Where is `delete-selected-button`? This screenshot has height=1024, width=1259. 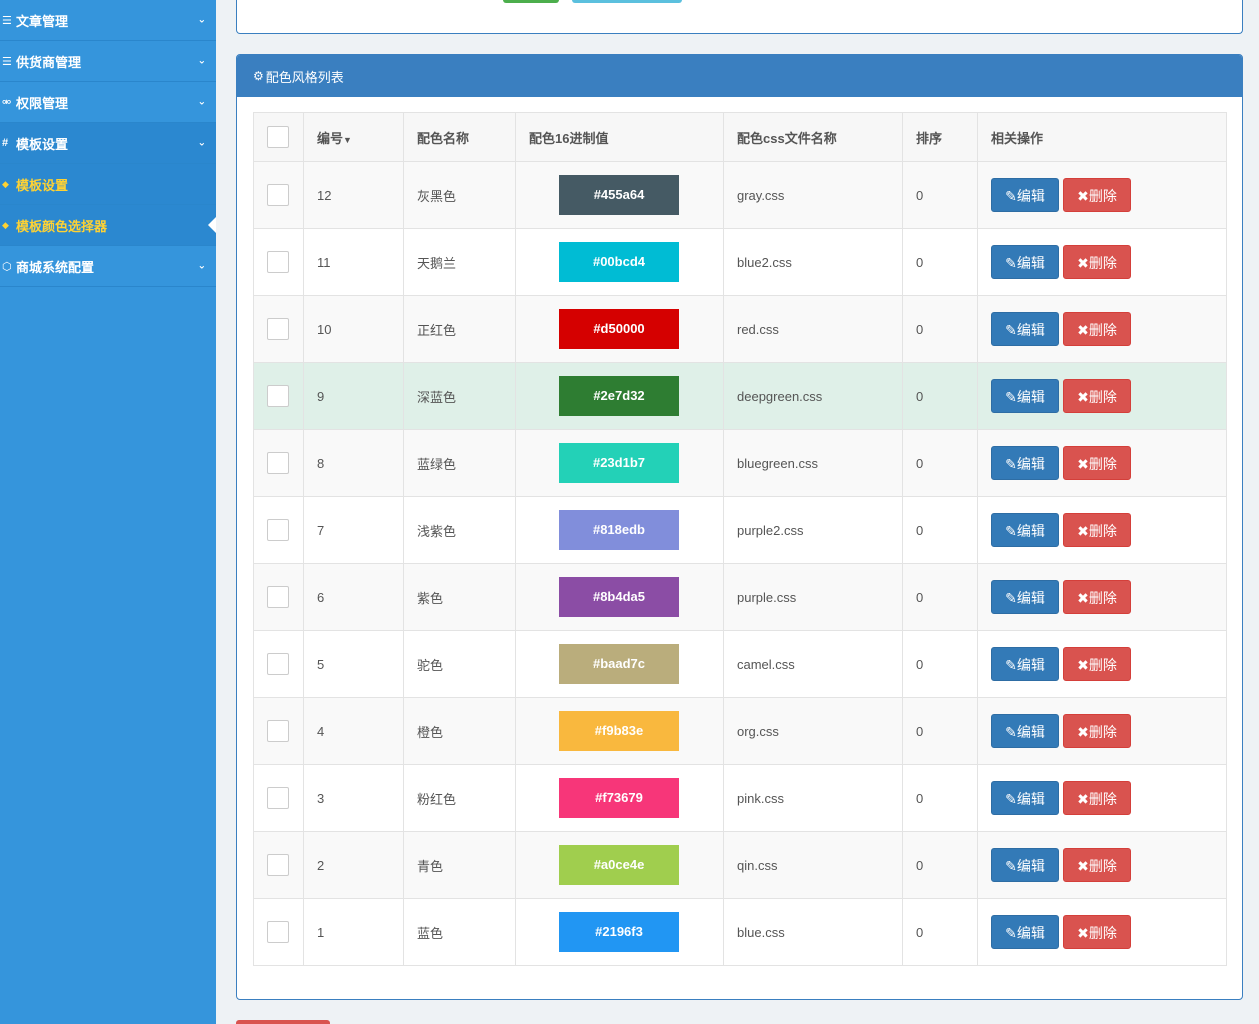 delete-selected-button is located at coordinates (283, 1022).